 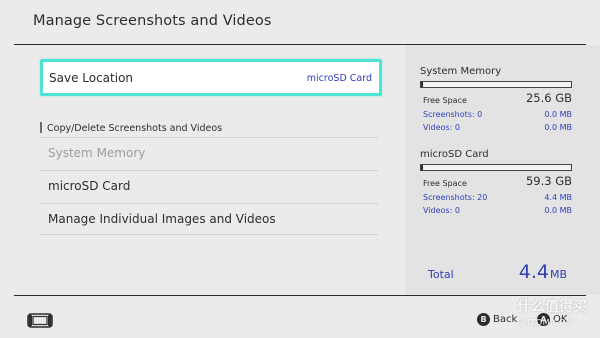 What do you see at coordinates (558, 197) in the screenshot?
I see `screenshots-size: 4.4 MB` at bounding box center [558, 197].